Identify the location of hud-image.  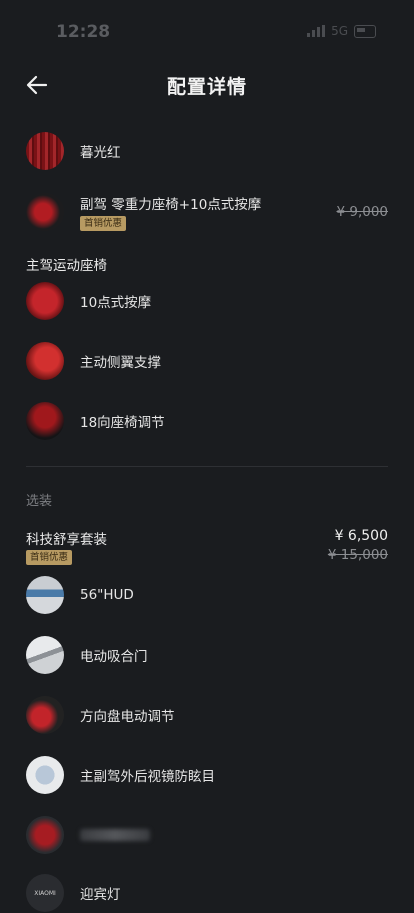
(45, 595).